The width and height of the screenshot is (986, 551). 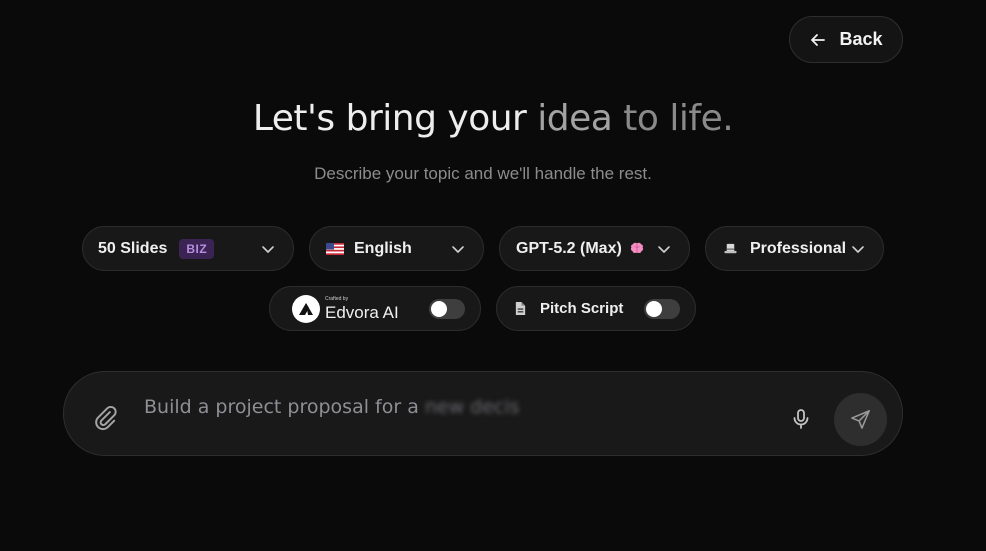 What do you see at coordinates (801, 419) in the screenshot?
I see `microphone-icon` at bounding box center [801, 419].